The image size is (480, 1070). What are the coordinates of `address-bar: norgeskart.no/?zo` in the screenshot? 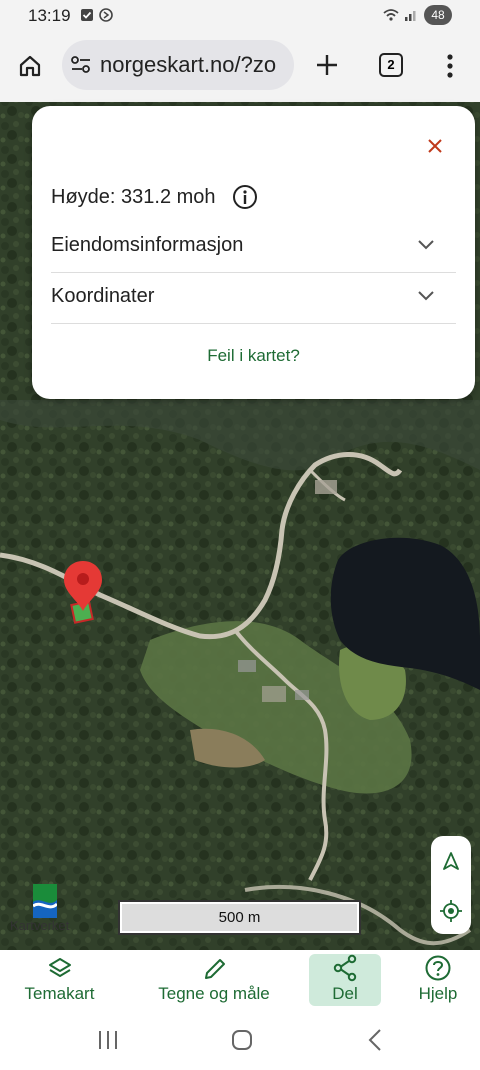 It's located at (178, 65).